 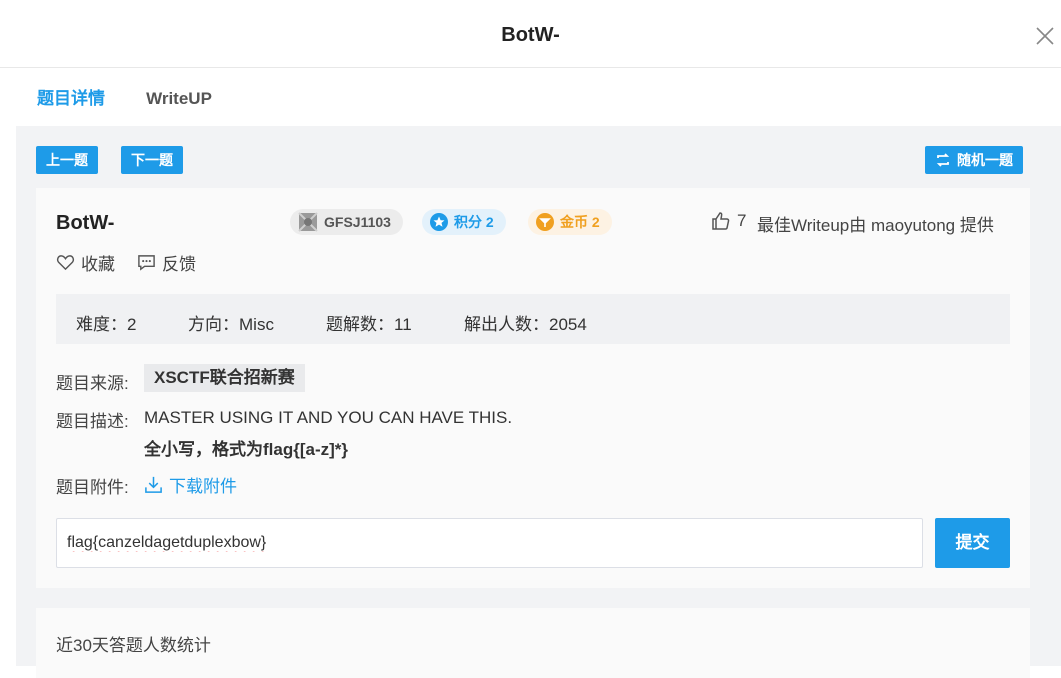 What do you see at coordinates (146, 263) in the screenshot?
I see `comment-icon` at bounding box center [146, 263].